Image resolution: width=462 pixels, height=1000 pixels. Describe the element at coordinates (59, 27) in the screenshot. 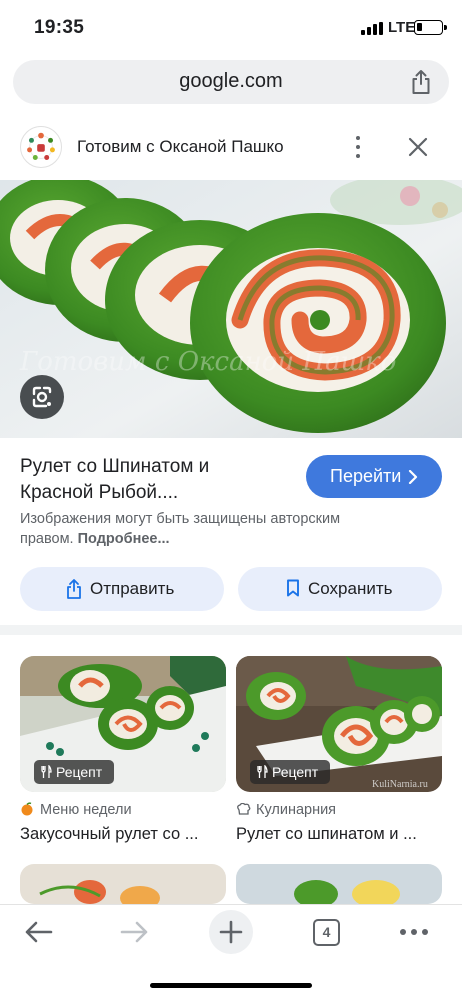

I see `status-time: 19:35` at that location.